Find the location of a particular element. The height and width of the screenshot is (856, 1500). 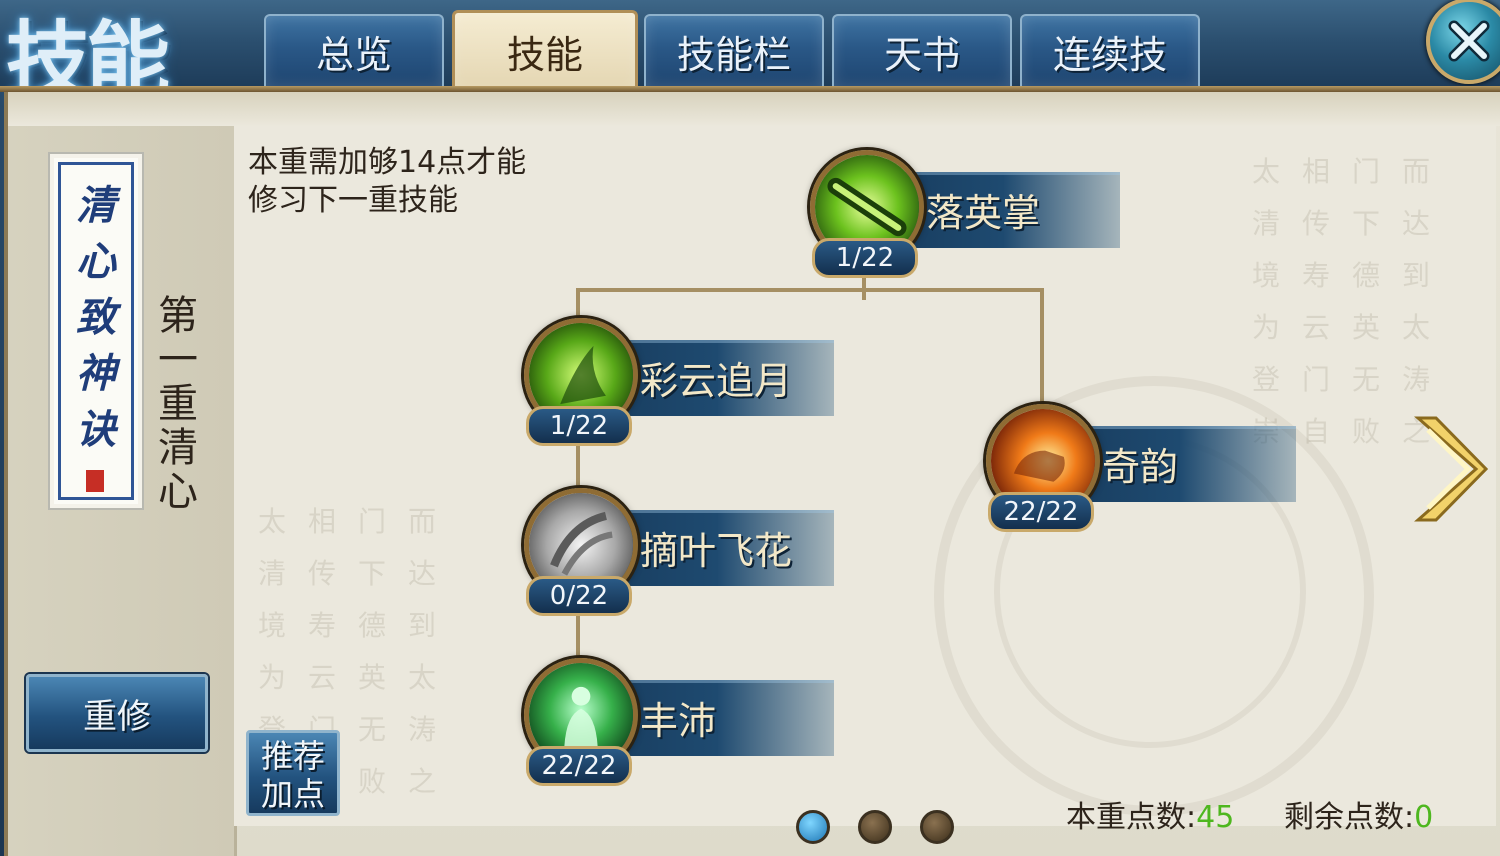

skill-node-fengpei: 丰沛 22/22 is located at coordinates (679, 723).